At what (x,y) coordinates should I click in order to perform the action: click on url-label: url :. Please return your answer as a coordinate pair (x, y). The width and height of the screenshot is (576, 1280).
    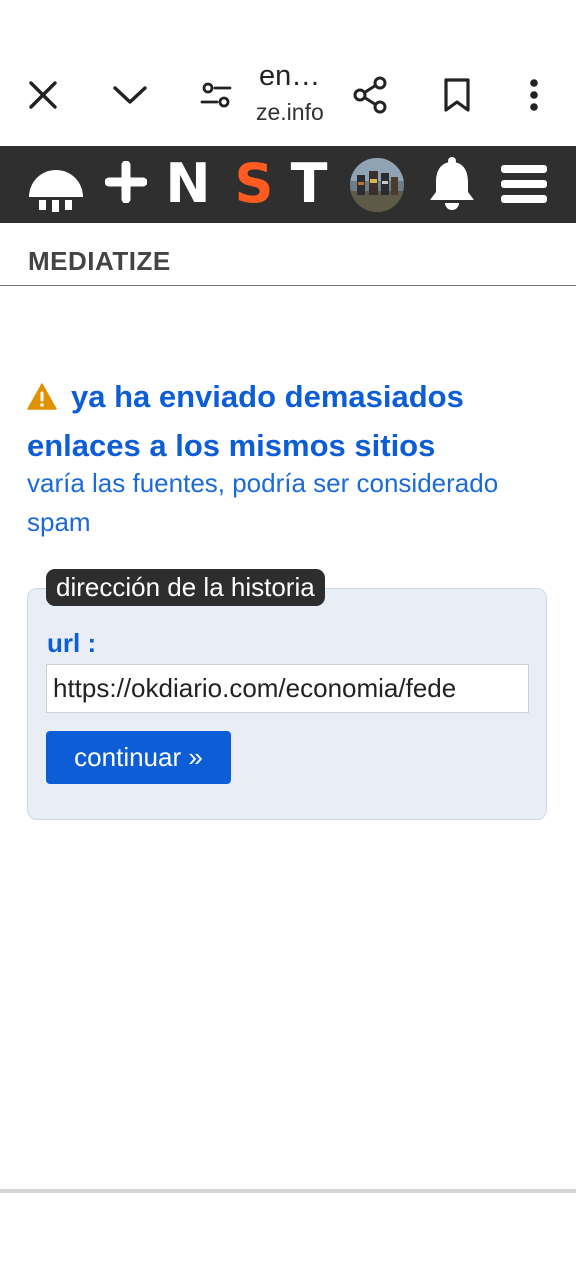
    Looking at the image, I should click on (72, 643).